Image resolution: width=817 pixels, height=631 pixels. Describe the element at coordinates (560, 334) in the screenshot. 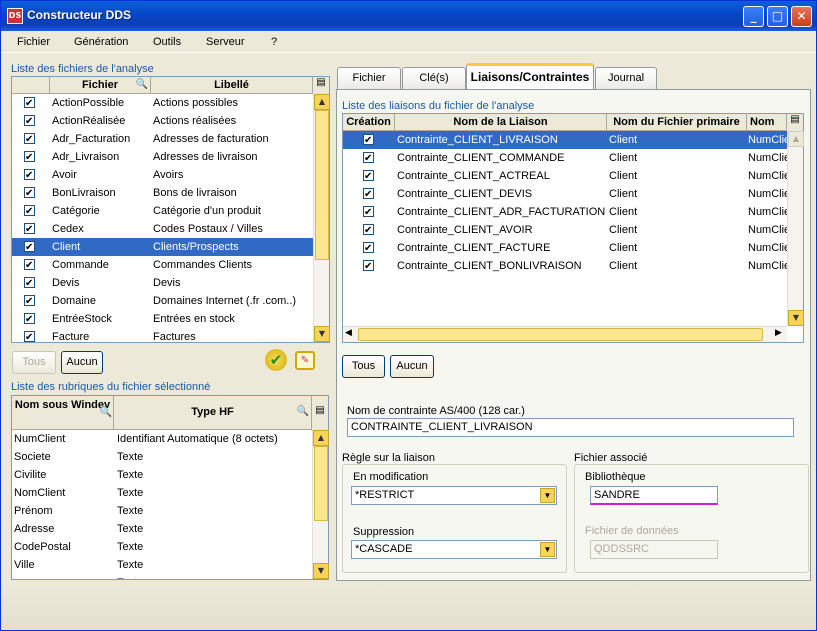

I see `h-scroll-thumb` at that location.